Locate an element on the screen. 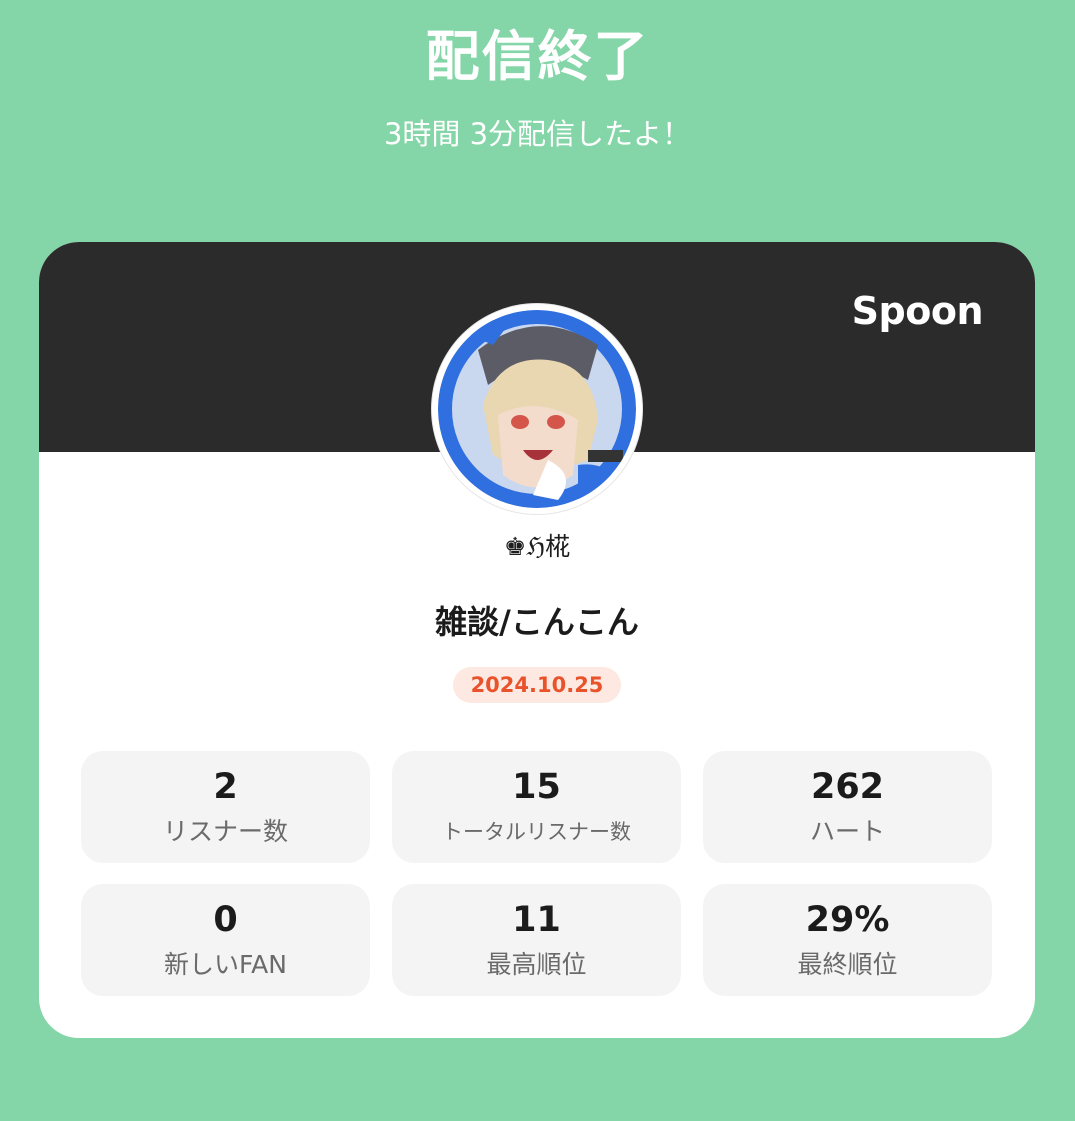 The image size is (1075, 1121). avatar is located at coordinates (537, 409).